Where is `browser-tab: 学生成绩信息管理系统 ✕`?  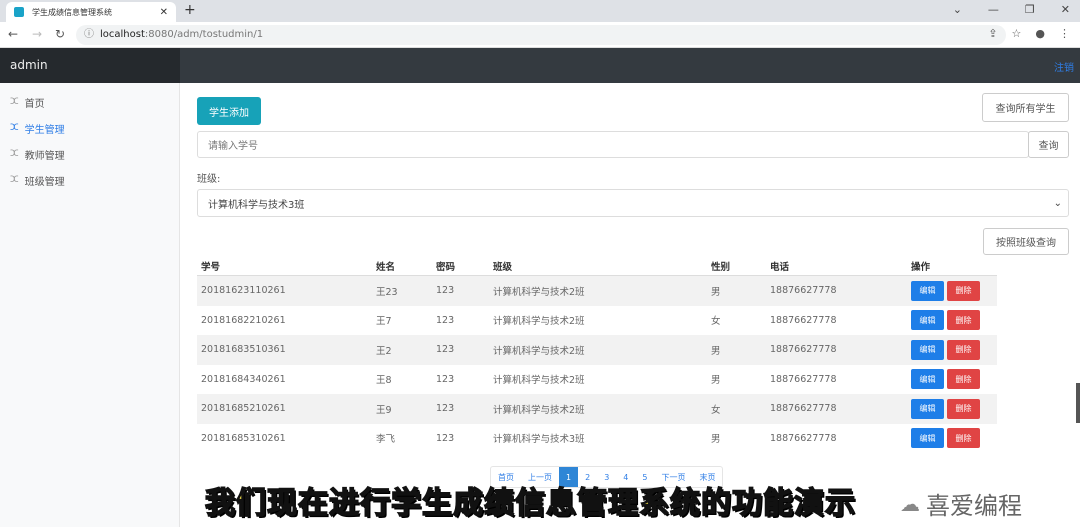
browser-tab: 学生成绩信息管理系统 ✕ is located at coordinates (91, 12).